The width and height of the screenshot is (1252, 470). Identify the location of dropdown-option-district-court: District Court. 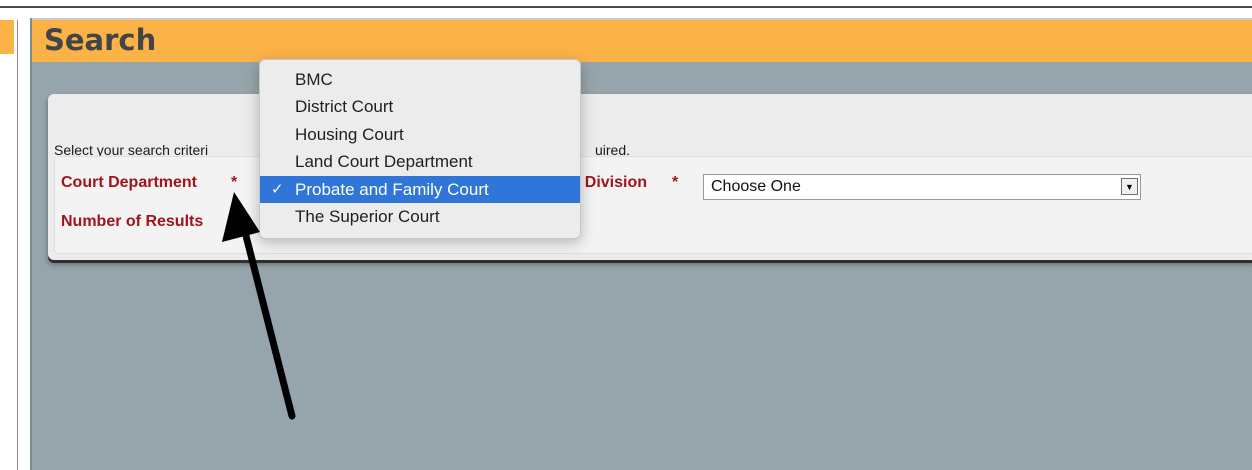
(420, 106).